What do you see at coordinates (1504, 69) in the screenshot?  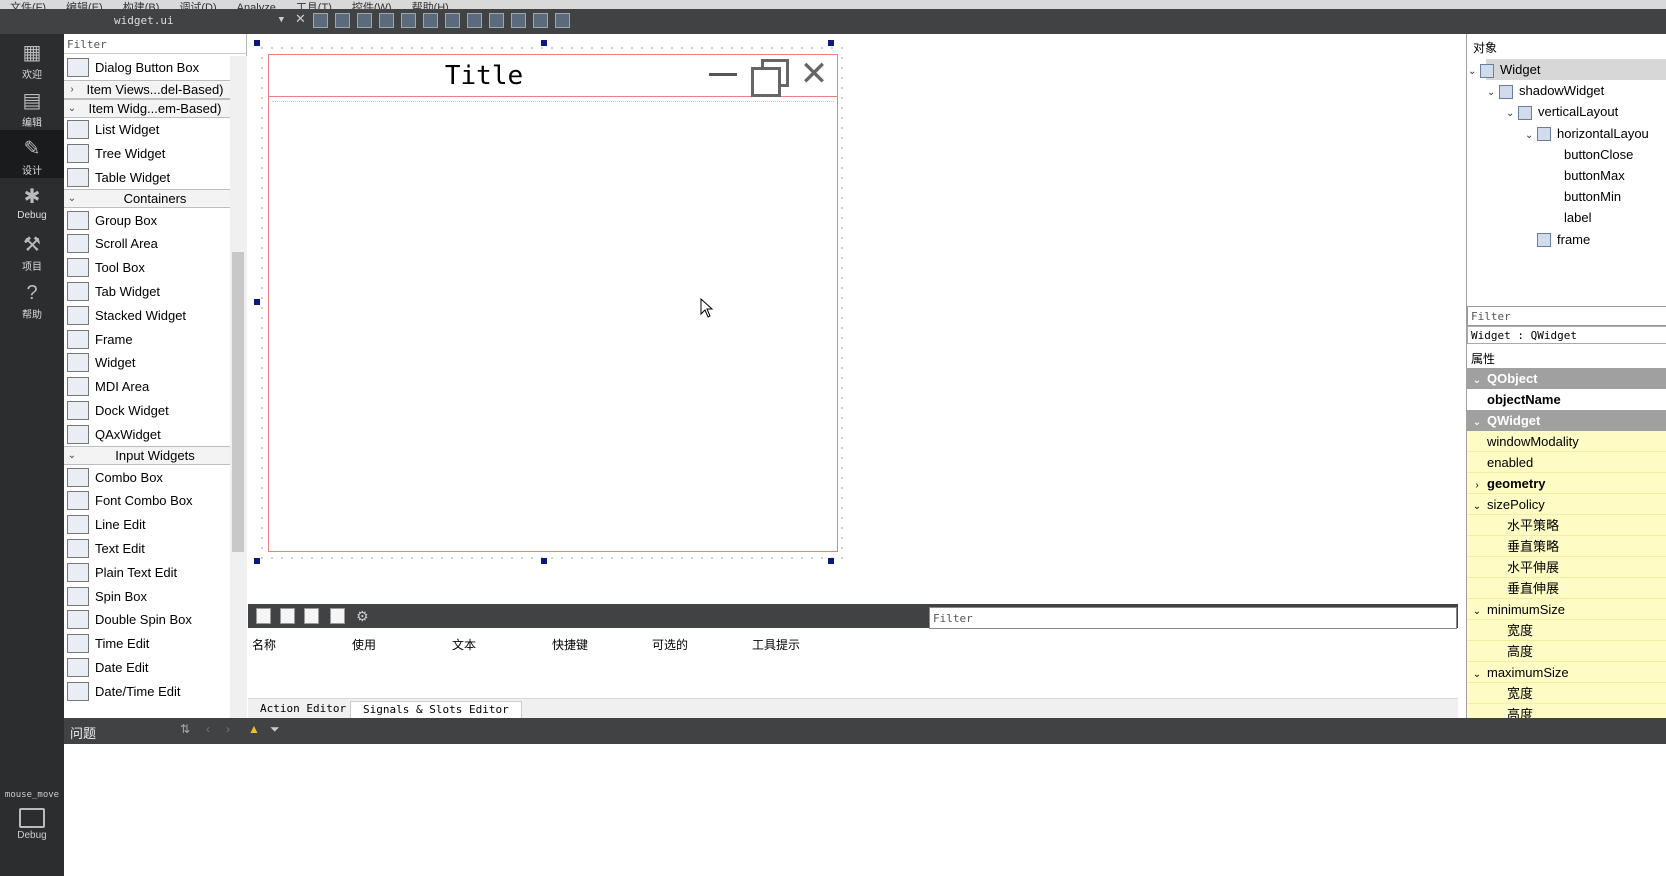 I see `object-tree-item: ⌄ Widget` at bounding box center [1504, 69].